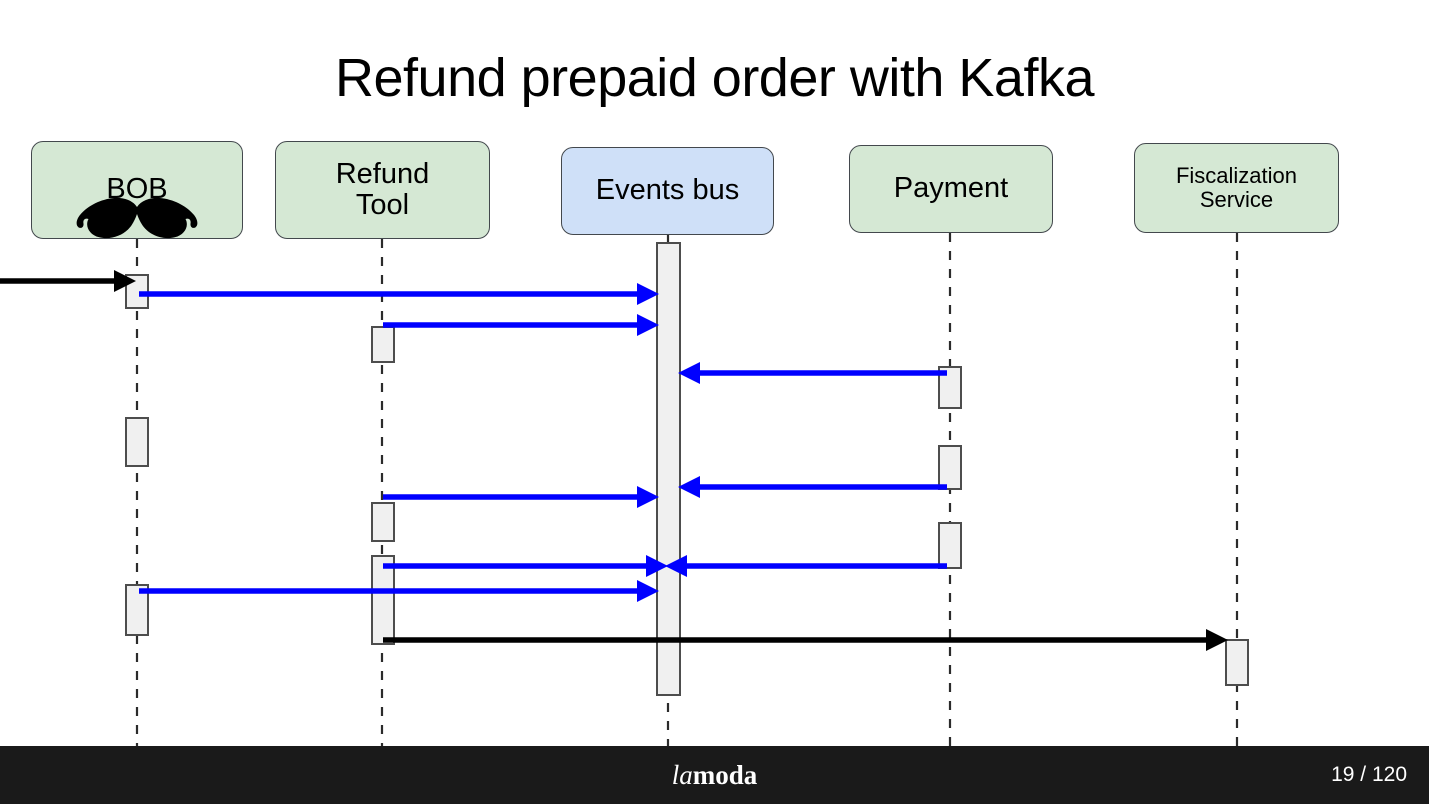 Image resolution: width=1429 pixels, height=804 pixels. Describe the element at coordinates (682, 774) in the screenshot. I see `logo-la-text: la` at that location.